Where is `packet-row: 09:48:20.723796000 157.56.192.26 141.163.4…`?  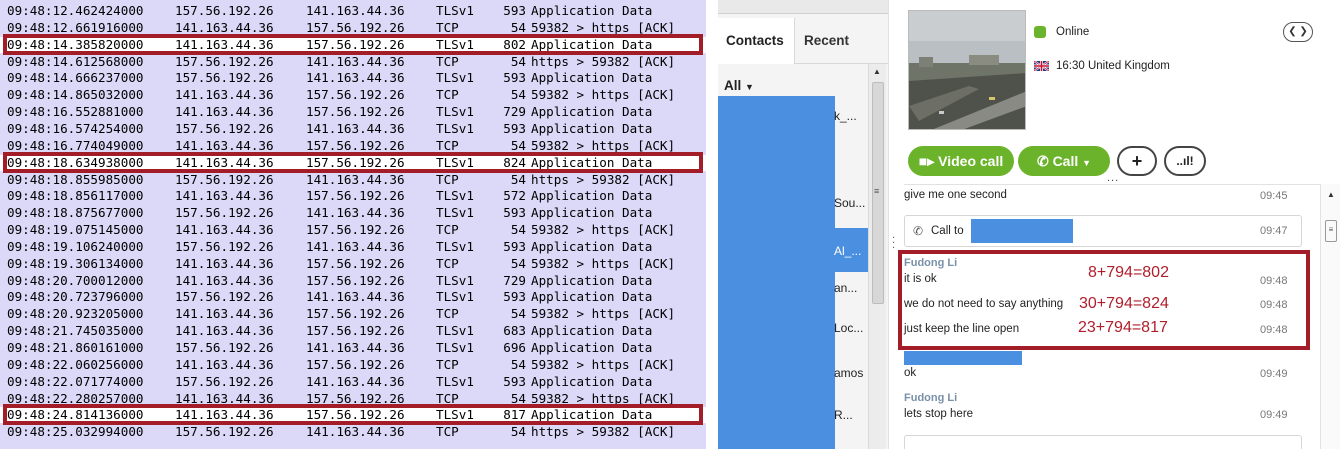 packet-row: 09:48:20.723796000 157.56.192.26 141.163.4… is located at coordinates (353, 297).